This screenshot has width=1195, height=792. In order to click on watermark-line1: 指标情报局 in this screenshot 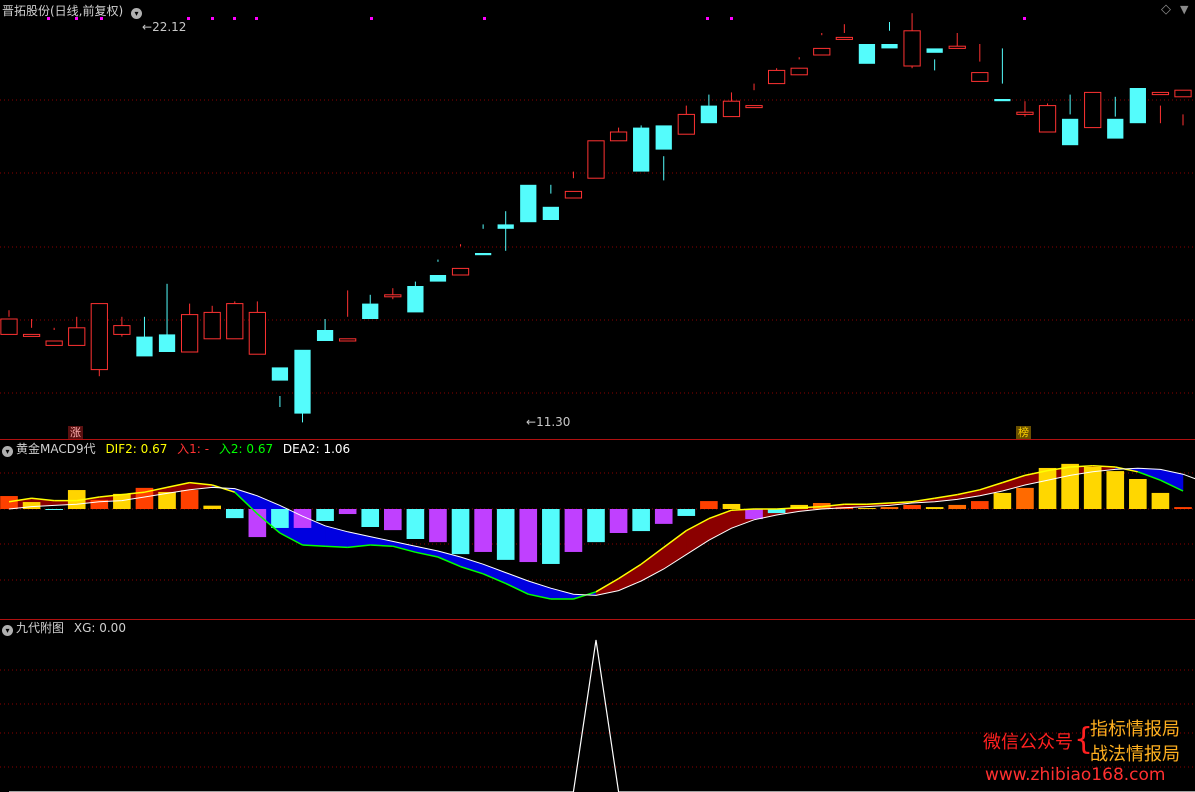, I will do `click(1135, 729)`.